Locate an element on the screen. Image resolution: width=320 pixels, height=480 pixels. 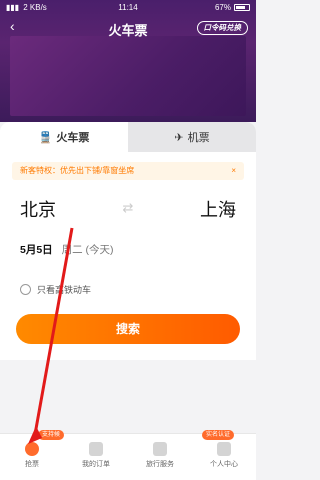
grid-icon is located at coordinates (160, 449).